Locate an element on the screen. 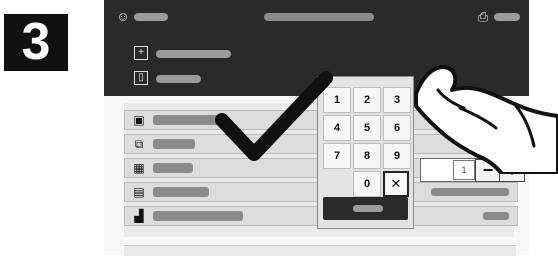  user-icon: ☺ is located at coordinates (123, 16).